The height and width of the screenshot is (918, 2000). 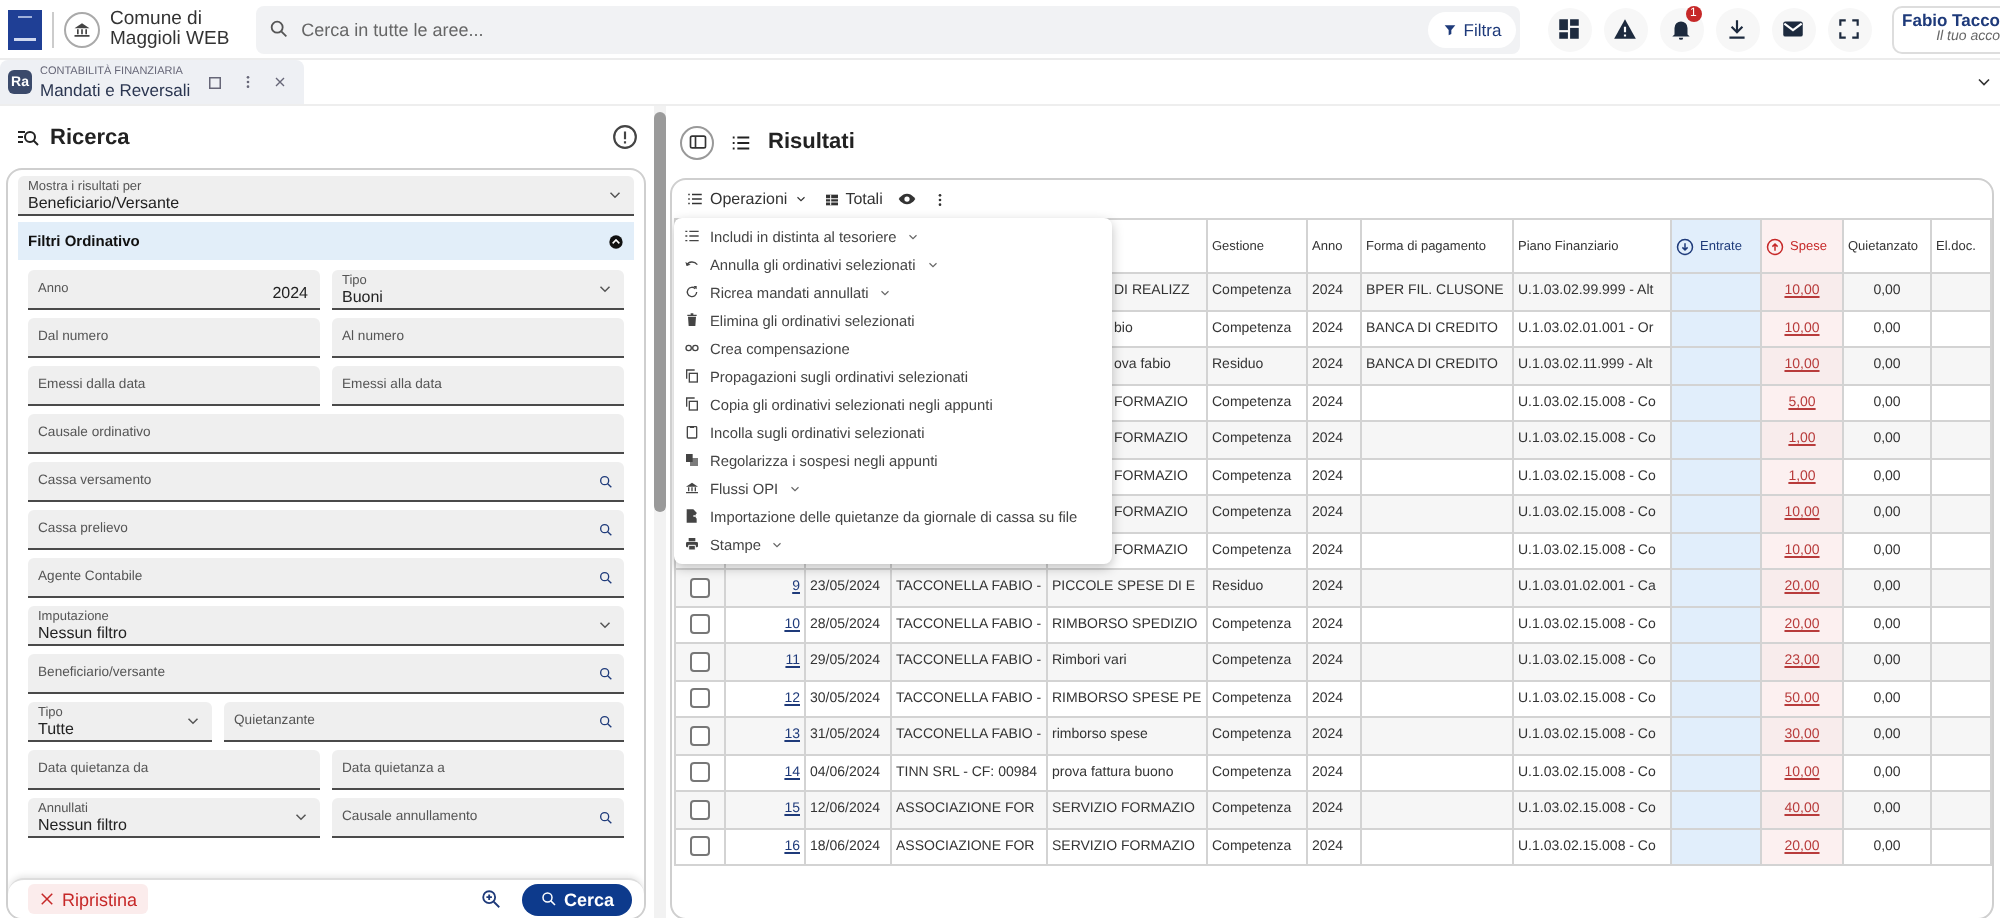 I want to click on eye-icon, so click(x=907, y=199).